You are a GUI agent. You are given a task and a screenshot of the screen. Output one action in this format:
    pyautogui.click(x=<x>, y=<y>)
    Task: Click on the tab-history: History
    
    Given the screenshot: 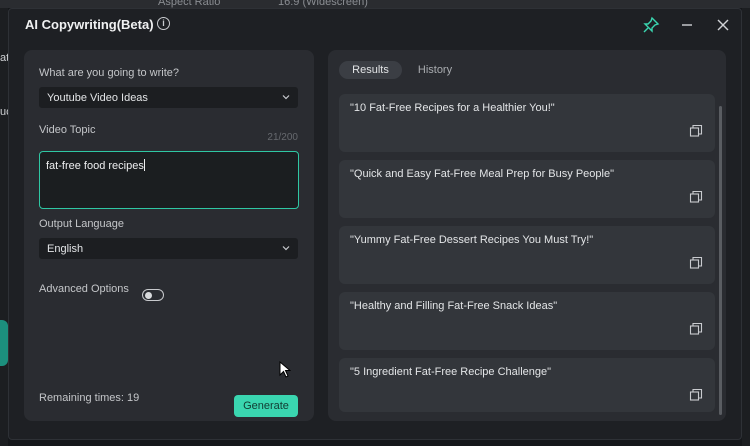 What is the action you would take?
    pyautogui.click(x=435, y=70)
    